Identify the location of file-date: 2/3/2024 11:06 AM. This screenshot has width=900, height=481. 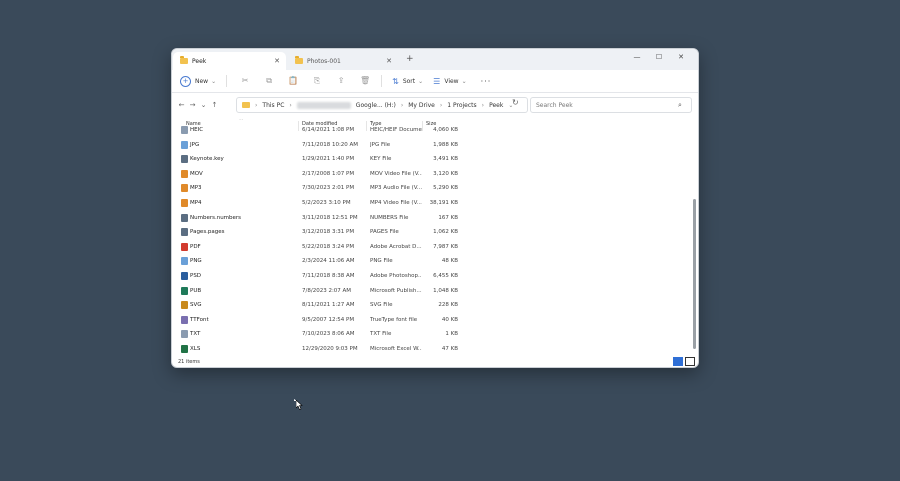
(328, 261).